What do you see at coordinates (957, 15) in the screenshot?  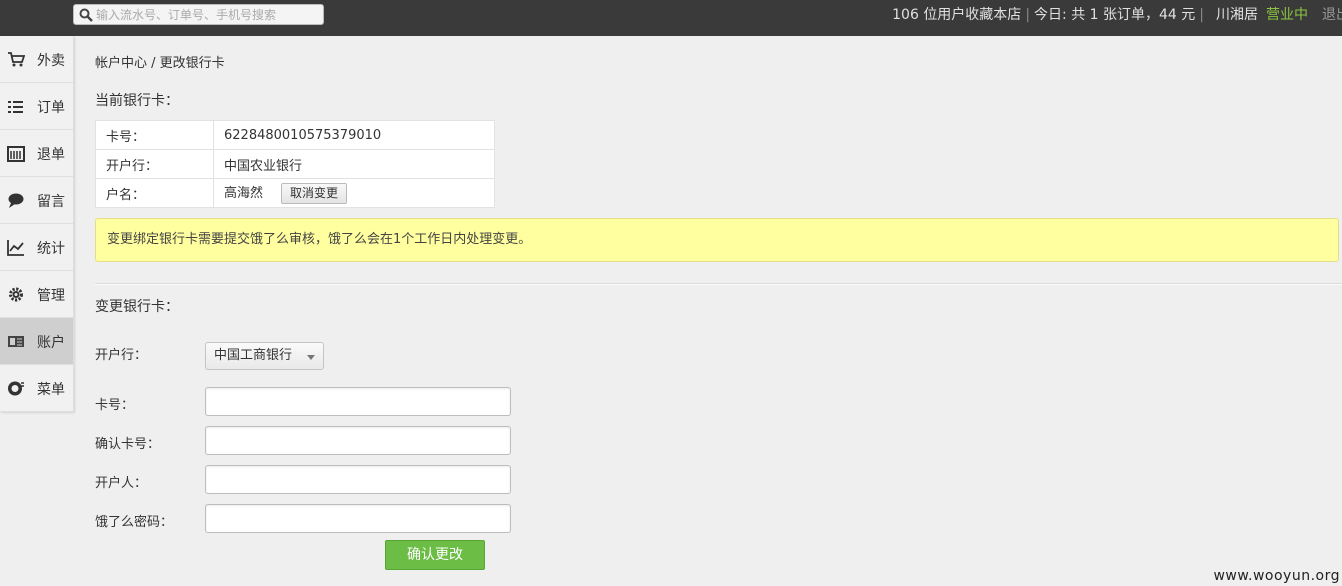 I see `favorites-count: 106 位用户收藏本店` at bounding box center [957, 15].